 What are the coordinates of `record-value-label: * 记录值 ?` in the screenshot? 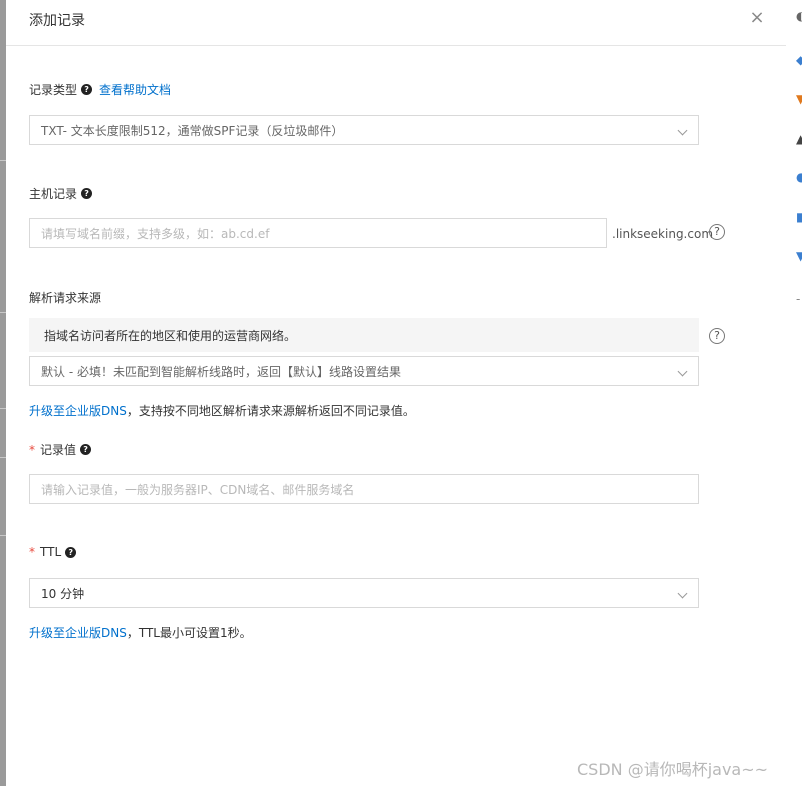 It's located at (60, 449).